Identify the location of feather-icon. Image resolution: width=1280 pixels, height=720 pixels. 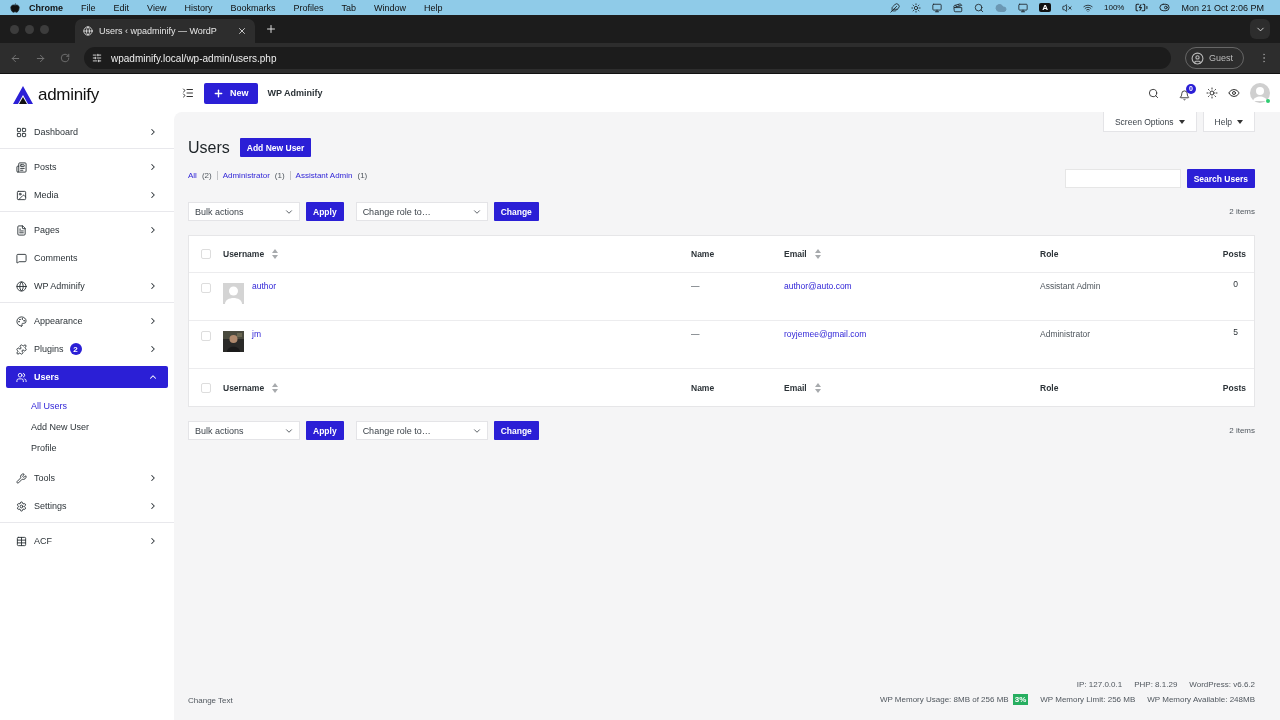
(895, 7).